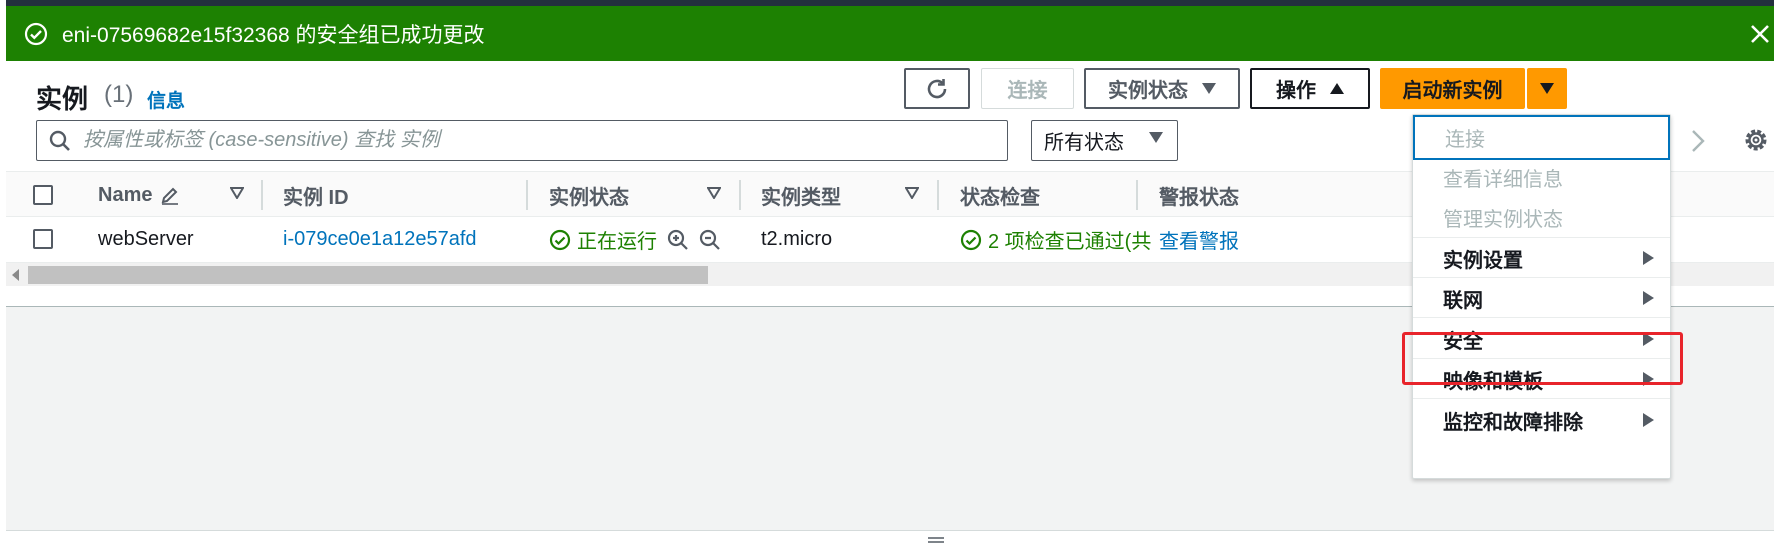 The width and height of the screenshot is (1774, 546). I want to click on instance-state-dropdown: 实例状态, so click(1162, 88).